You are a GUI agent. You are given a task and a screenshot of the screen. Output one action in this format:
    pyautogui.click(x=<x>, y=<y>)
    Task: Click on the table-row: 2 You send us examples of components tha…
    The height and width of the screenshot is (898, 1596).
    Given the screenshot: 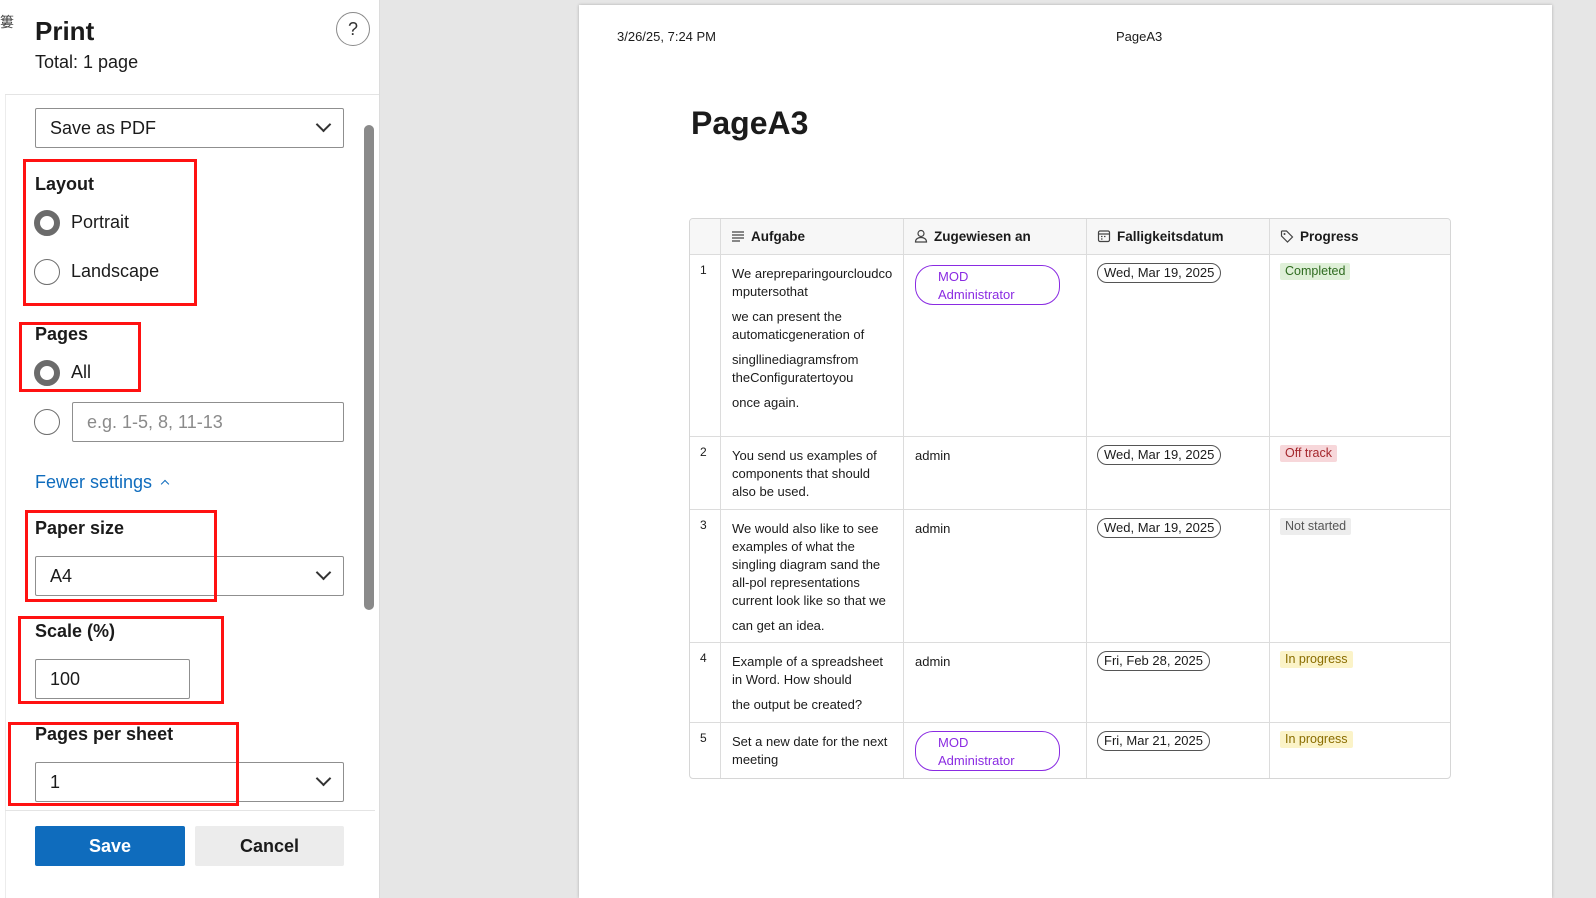 What is the action you would take?
    pyautogui.click(x=1070, y=472)
    